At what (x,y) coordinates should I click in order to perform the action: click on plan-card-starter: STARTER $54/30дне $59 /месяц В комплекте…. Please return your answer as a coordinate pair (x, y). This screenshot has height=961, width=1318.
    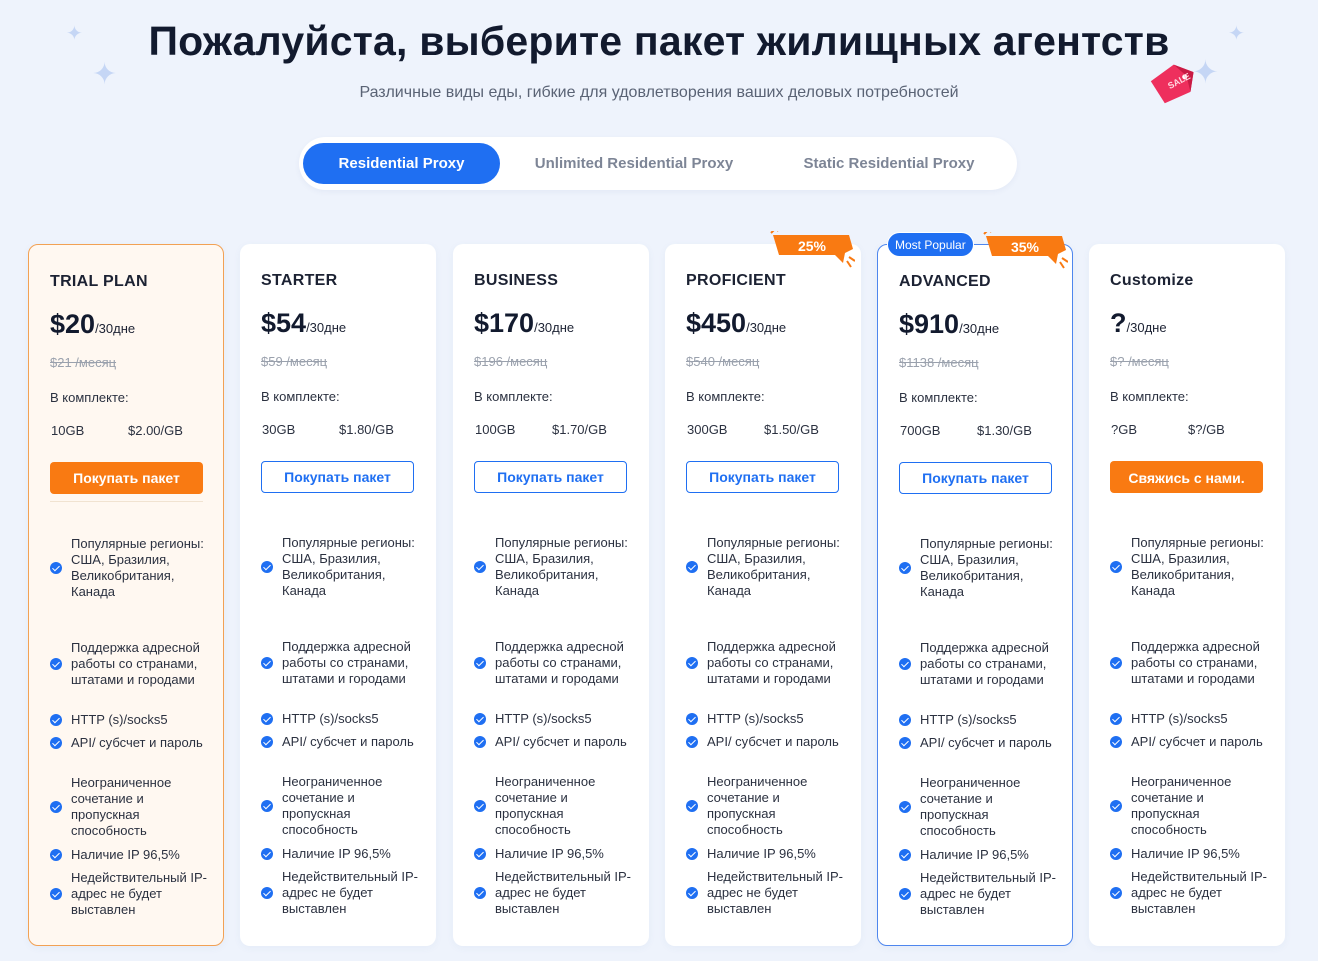
    Looking at the image, I should click on (338, 595).